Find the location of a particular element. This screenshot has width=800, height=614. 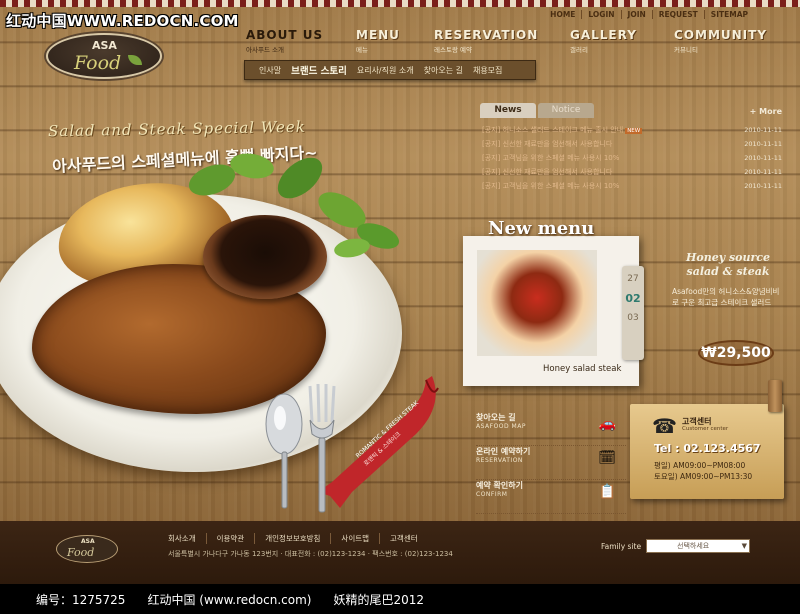

photo-caption: Honey salad steak is located at coordinates (582, 369).